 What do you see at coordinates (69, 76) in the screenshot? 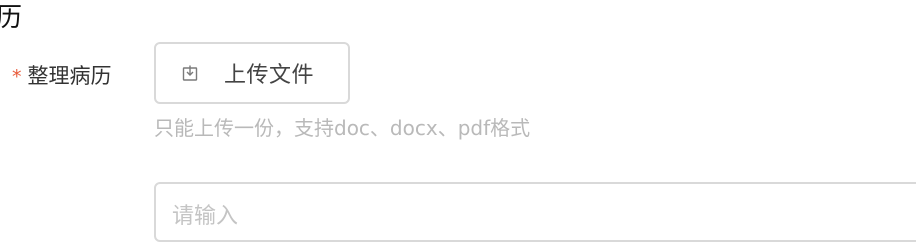
I see `medical-record-label-text: 整理病历` at bounding box center [69, 76].